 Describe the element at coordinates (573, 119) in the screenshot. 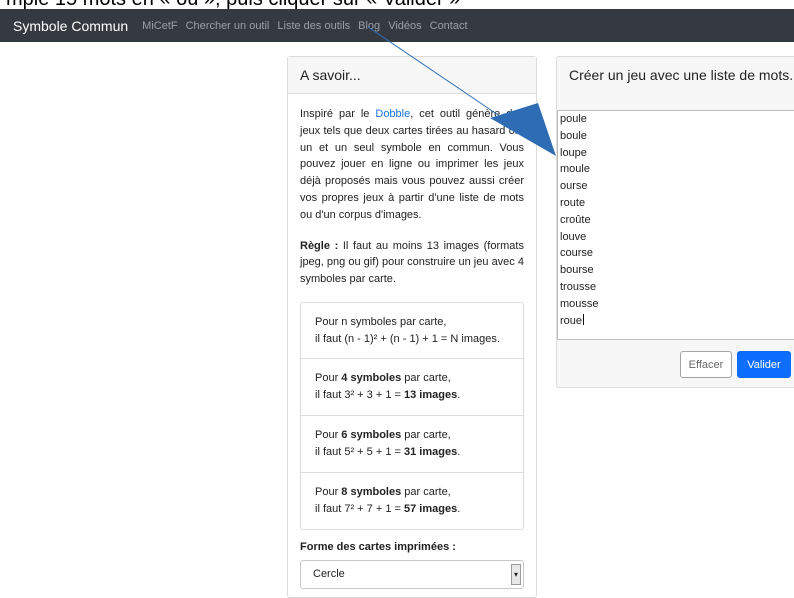

I see `word-line: poule` at that location.